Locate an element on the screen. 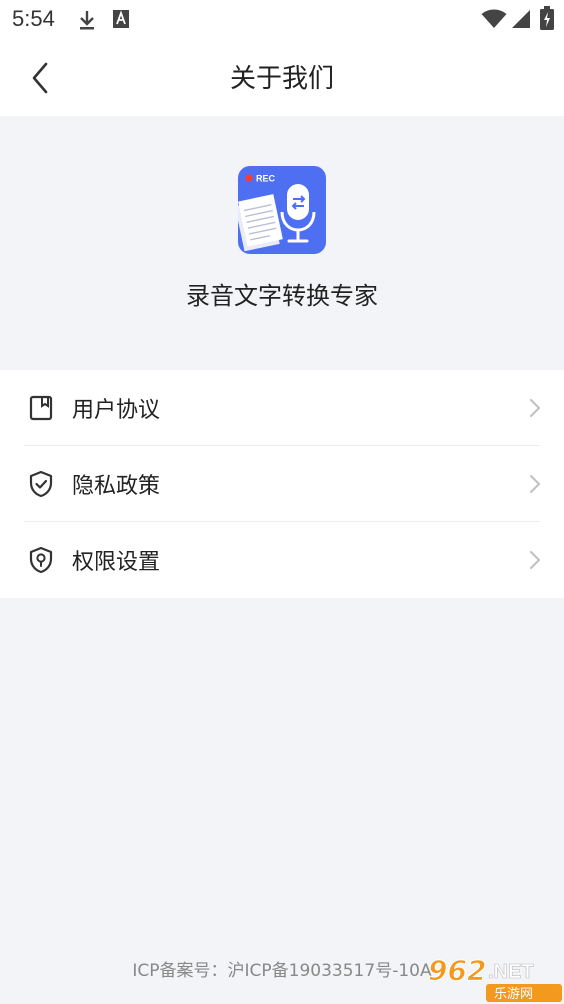  menu-item-label: 权限设置 is located at coordinates (116, 562).